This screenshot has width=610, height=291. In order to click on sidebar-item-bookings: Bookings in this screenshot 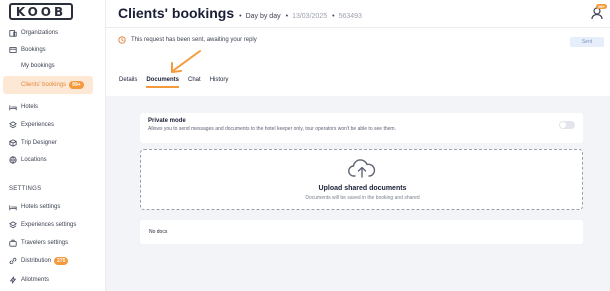, I will do `click(53, 50)`.